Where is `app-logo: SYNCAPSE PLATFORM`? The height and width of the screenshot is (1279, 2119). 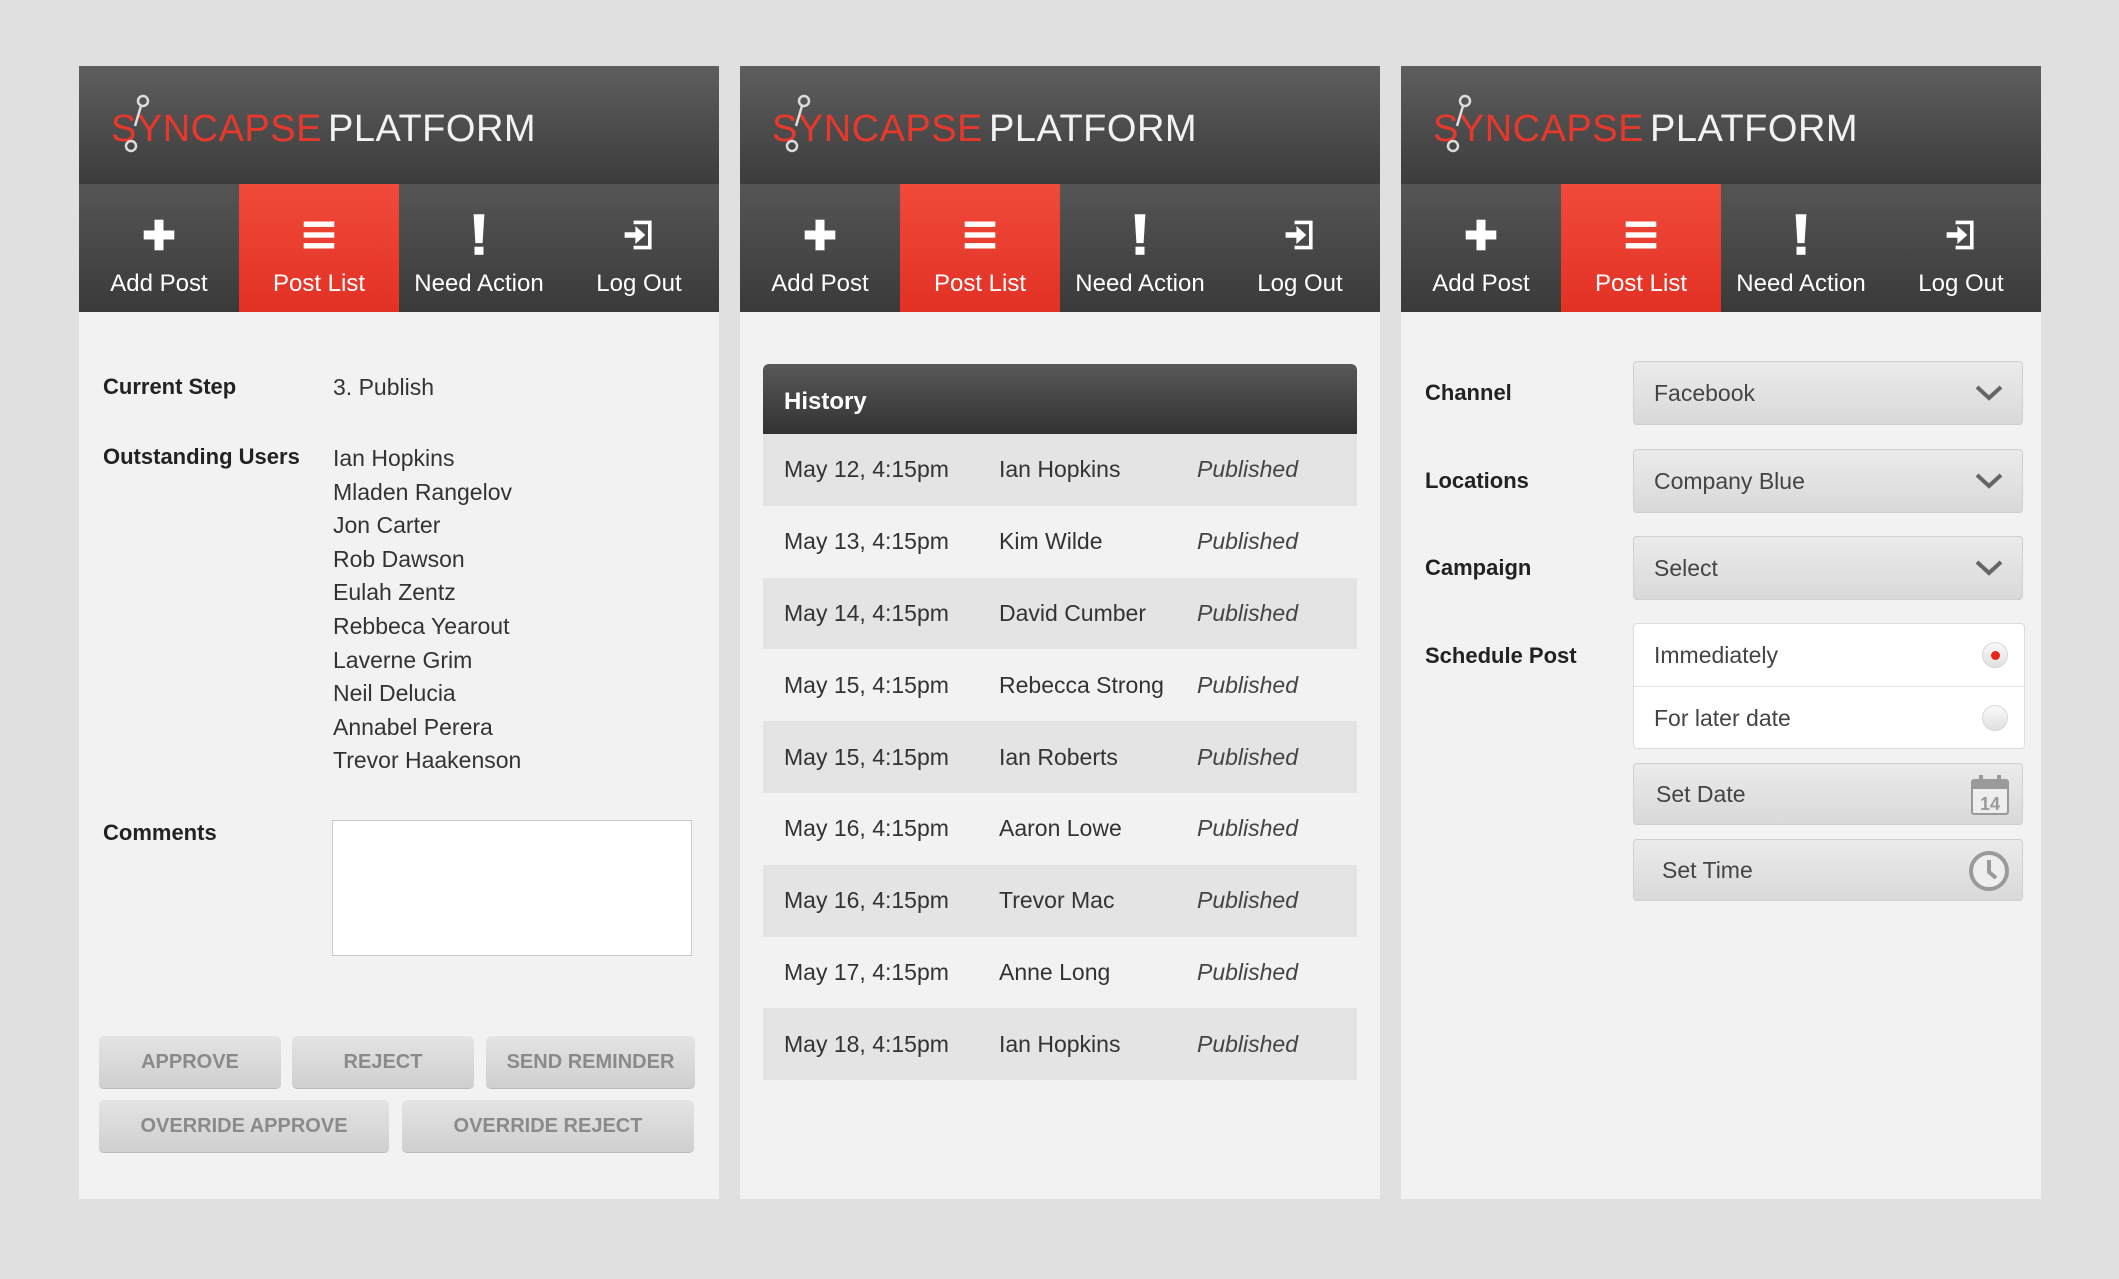
app-logo: SYNCAPSE PLATFORM is located at coordinates (323, 129).